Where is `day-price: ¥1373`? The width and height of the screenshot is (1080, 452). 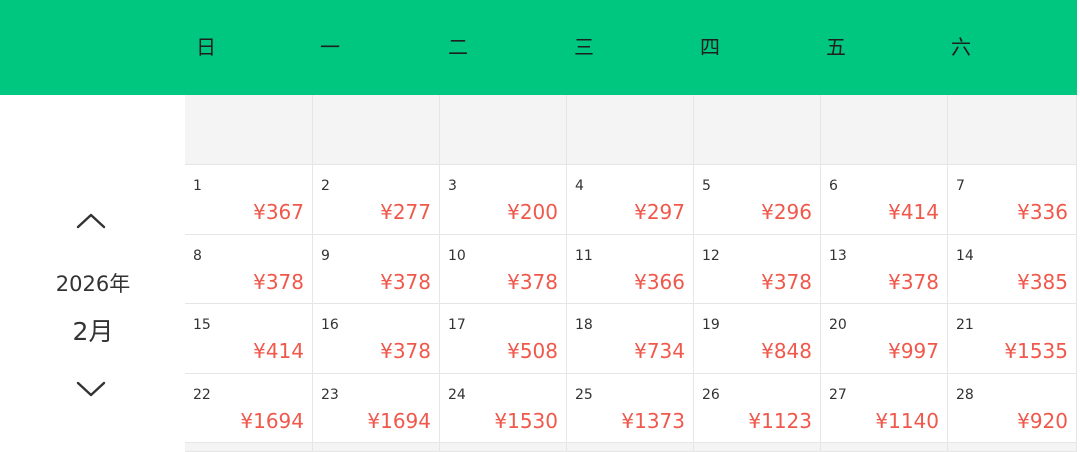 day-price: ¥1373 is located at coordinates (653, 421).